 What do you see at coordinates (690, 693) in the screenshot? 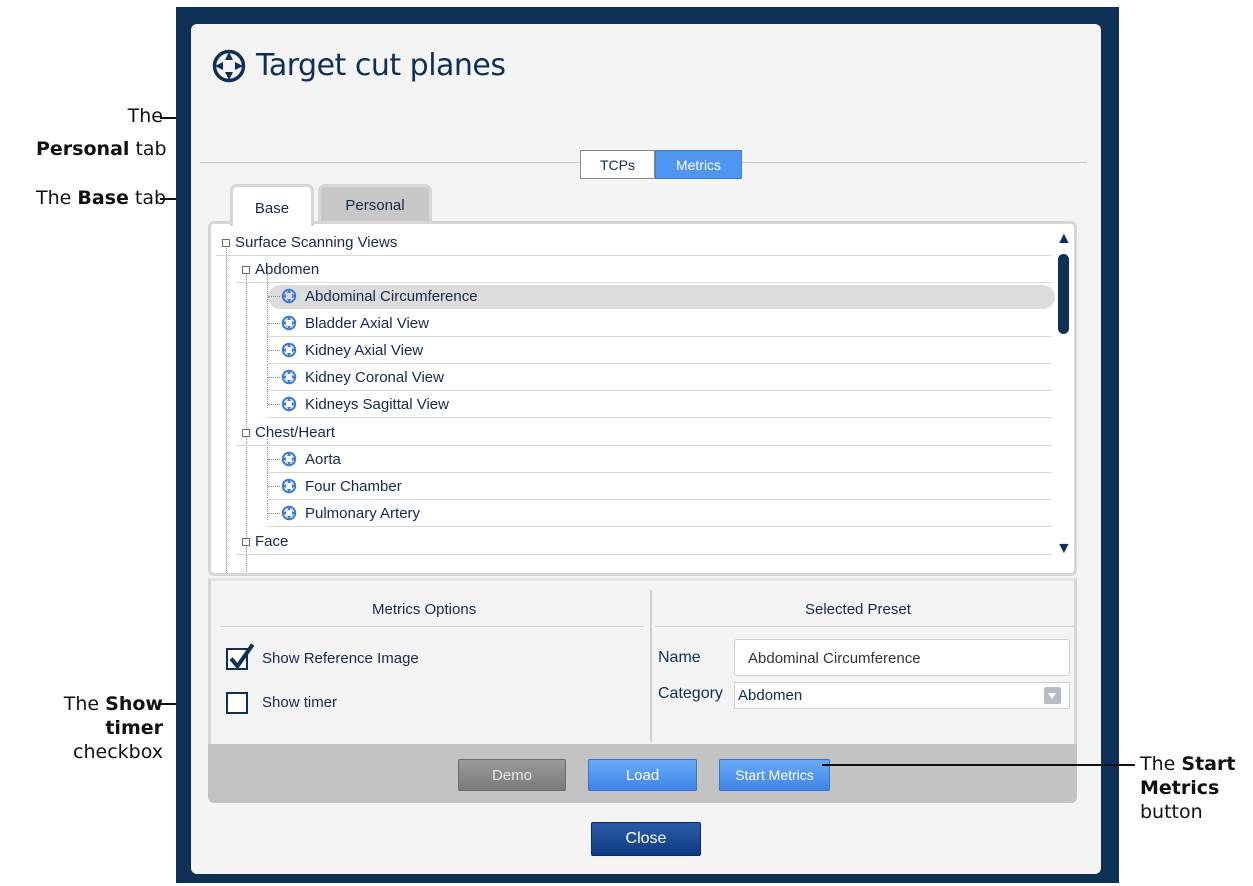
I see `category-label: Category` at bounding box center [690, 693].